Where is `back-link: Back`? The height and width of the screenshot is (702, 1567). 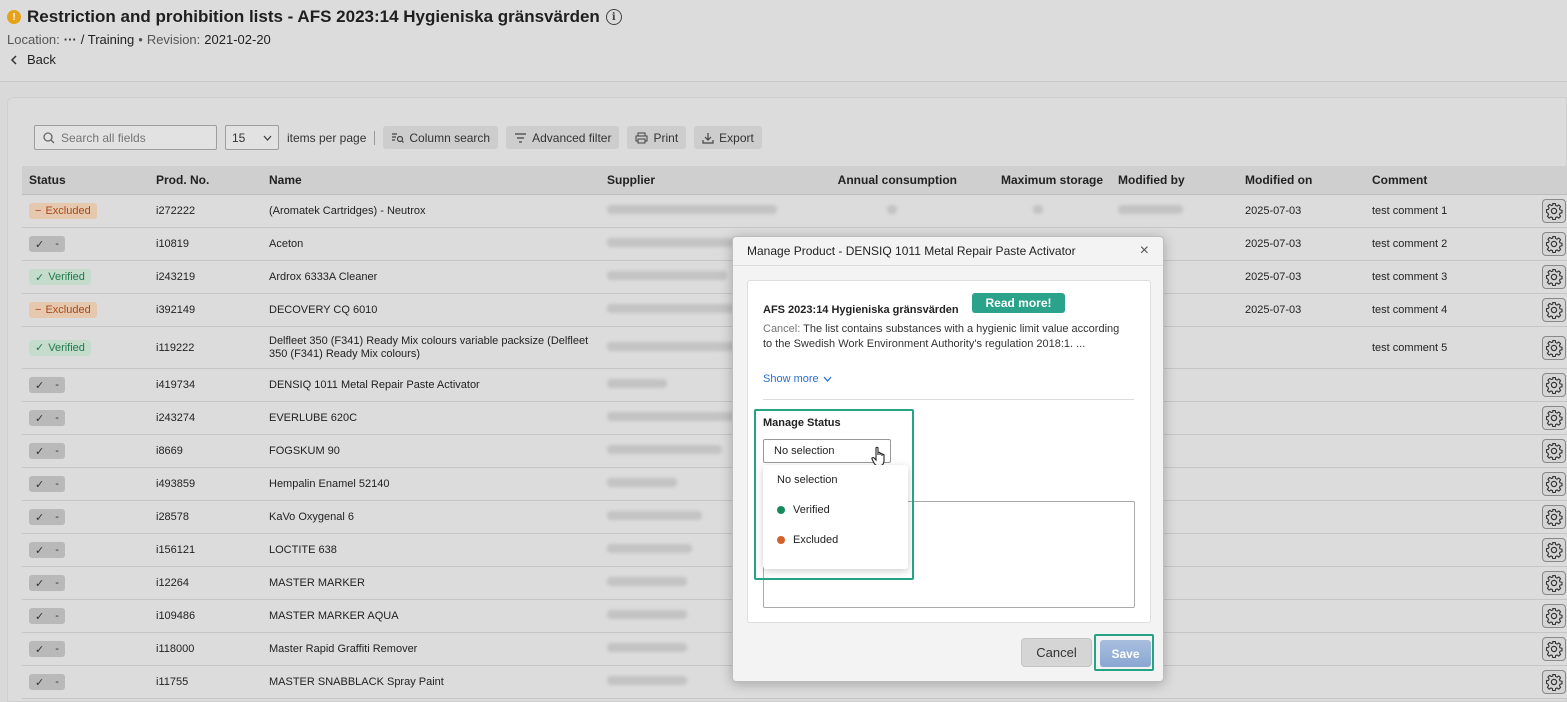 back-link: Back is located at coordinates (33, 59).